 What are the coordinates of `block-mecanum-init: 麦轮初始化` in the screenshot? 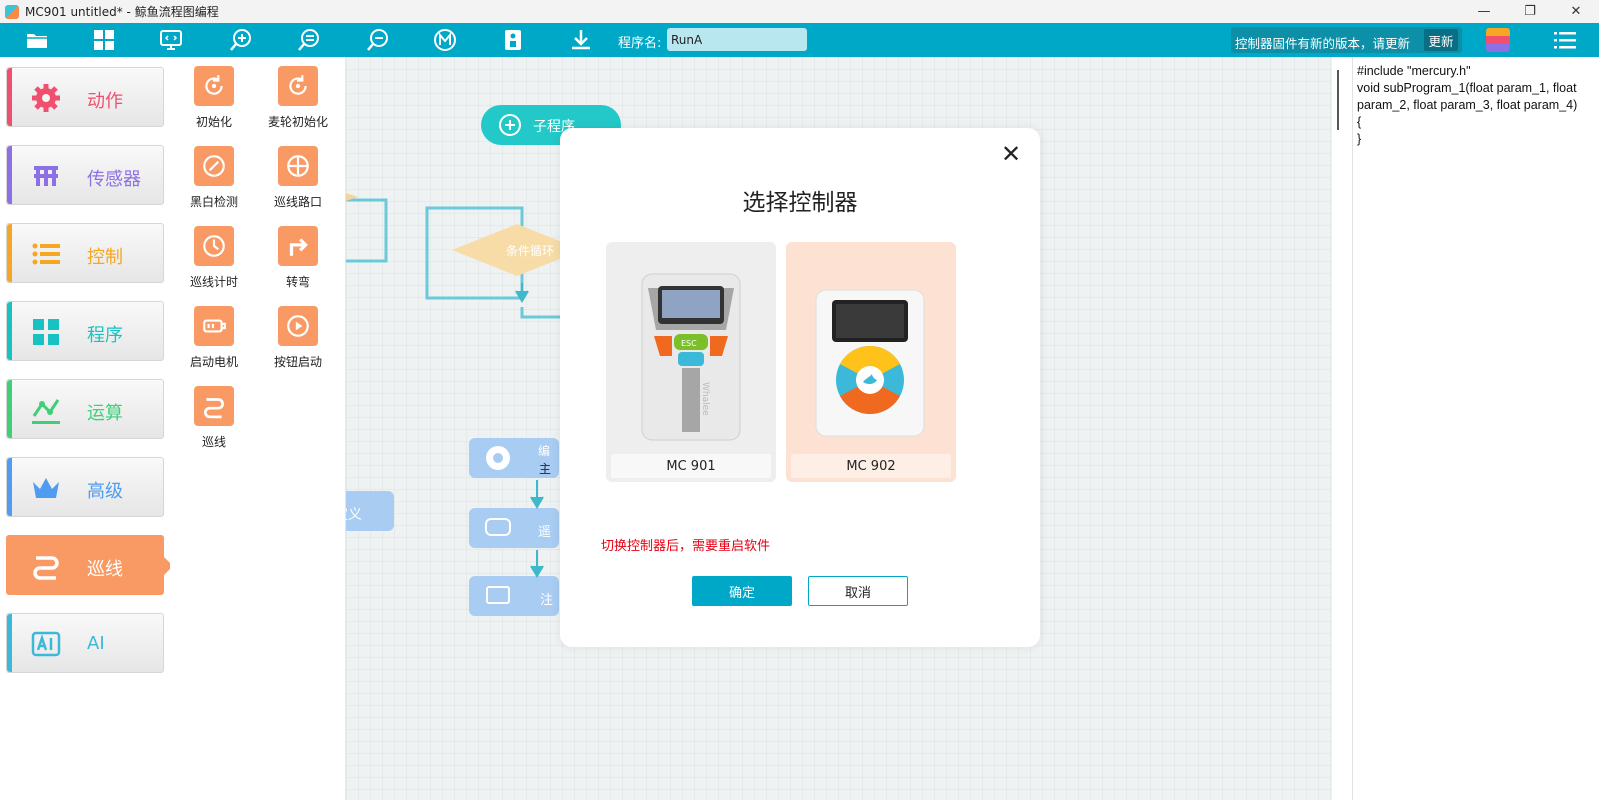 It's located at (298, 98).